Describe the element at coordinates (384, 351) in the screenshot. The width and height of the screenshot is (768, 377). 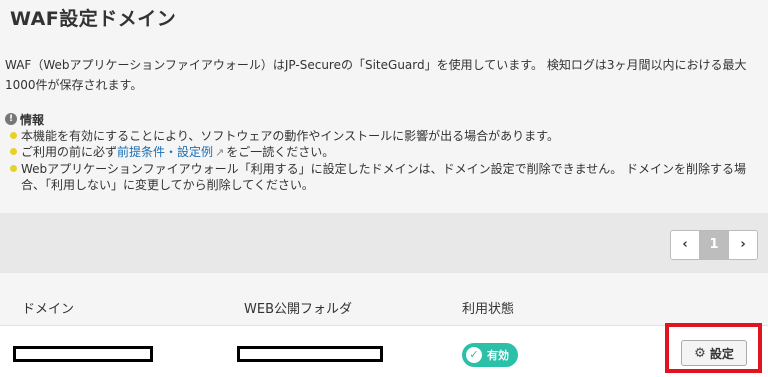
I see `table-row: ✓ 有効` at that location.